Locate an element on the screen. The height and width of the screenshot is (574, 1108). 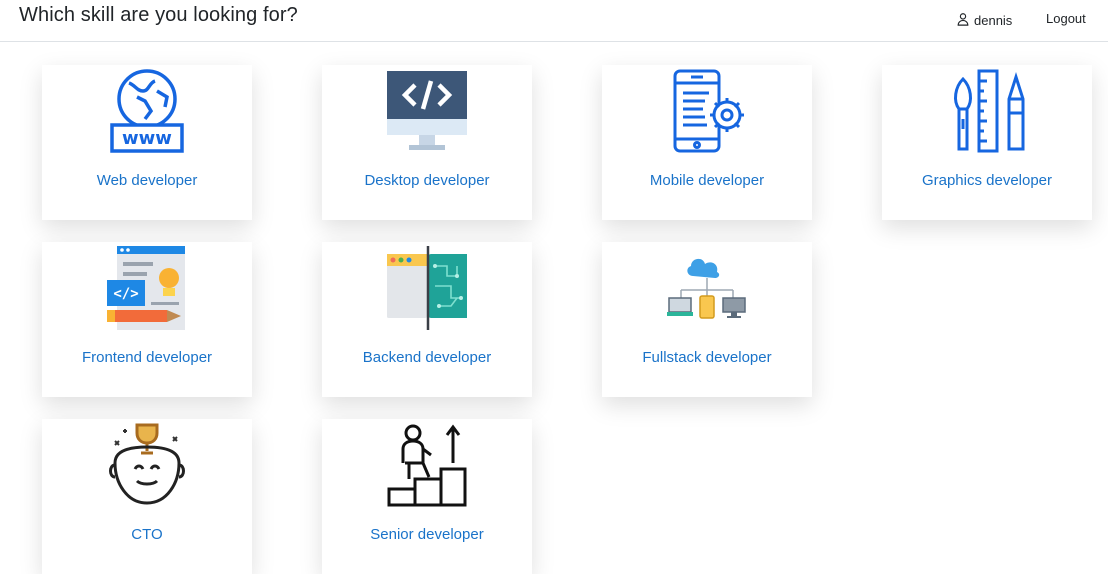
skill-label: CTO is located at coordinates (147, 534).